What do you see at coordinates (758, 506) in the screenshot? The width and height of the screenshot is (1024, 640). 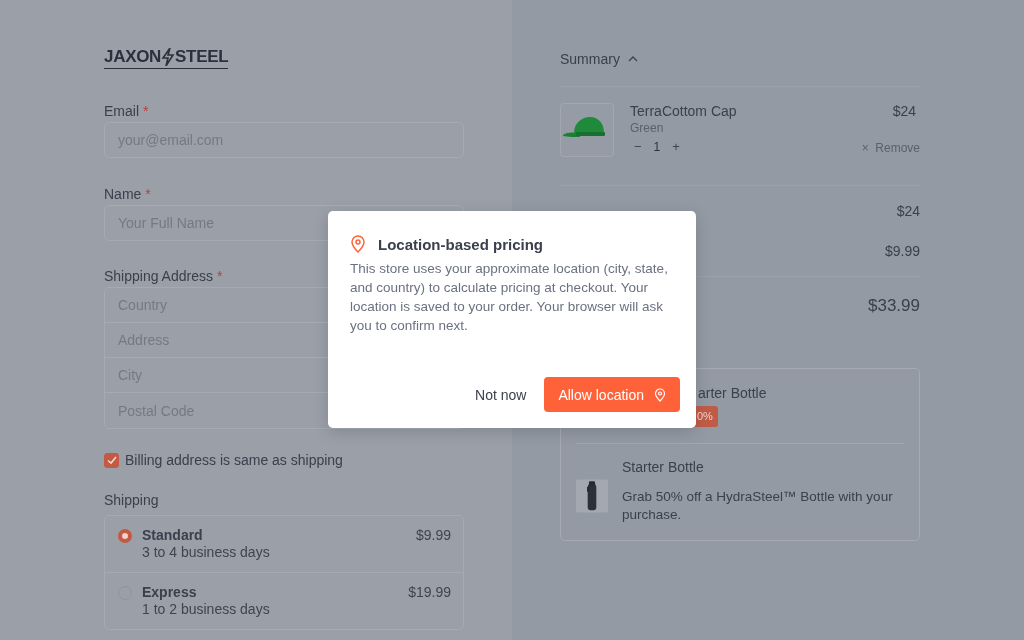 I see `upsell-description: Grab 50% off a HydraSteel™ Bottle with your purchase.` at bounding box center [758, 506].